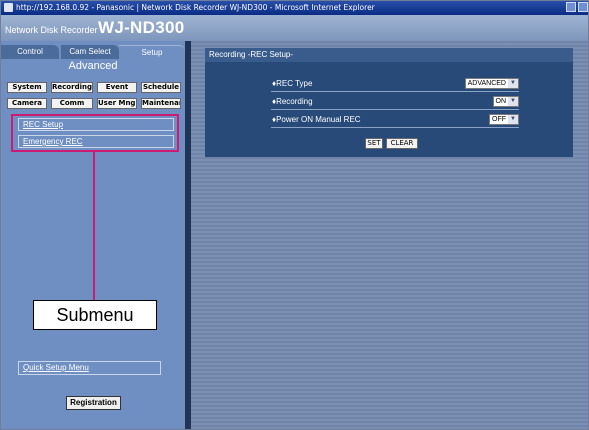  I want to click on power-on-manual-rec-select: OFF ▼, so click(504, 119).